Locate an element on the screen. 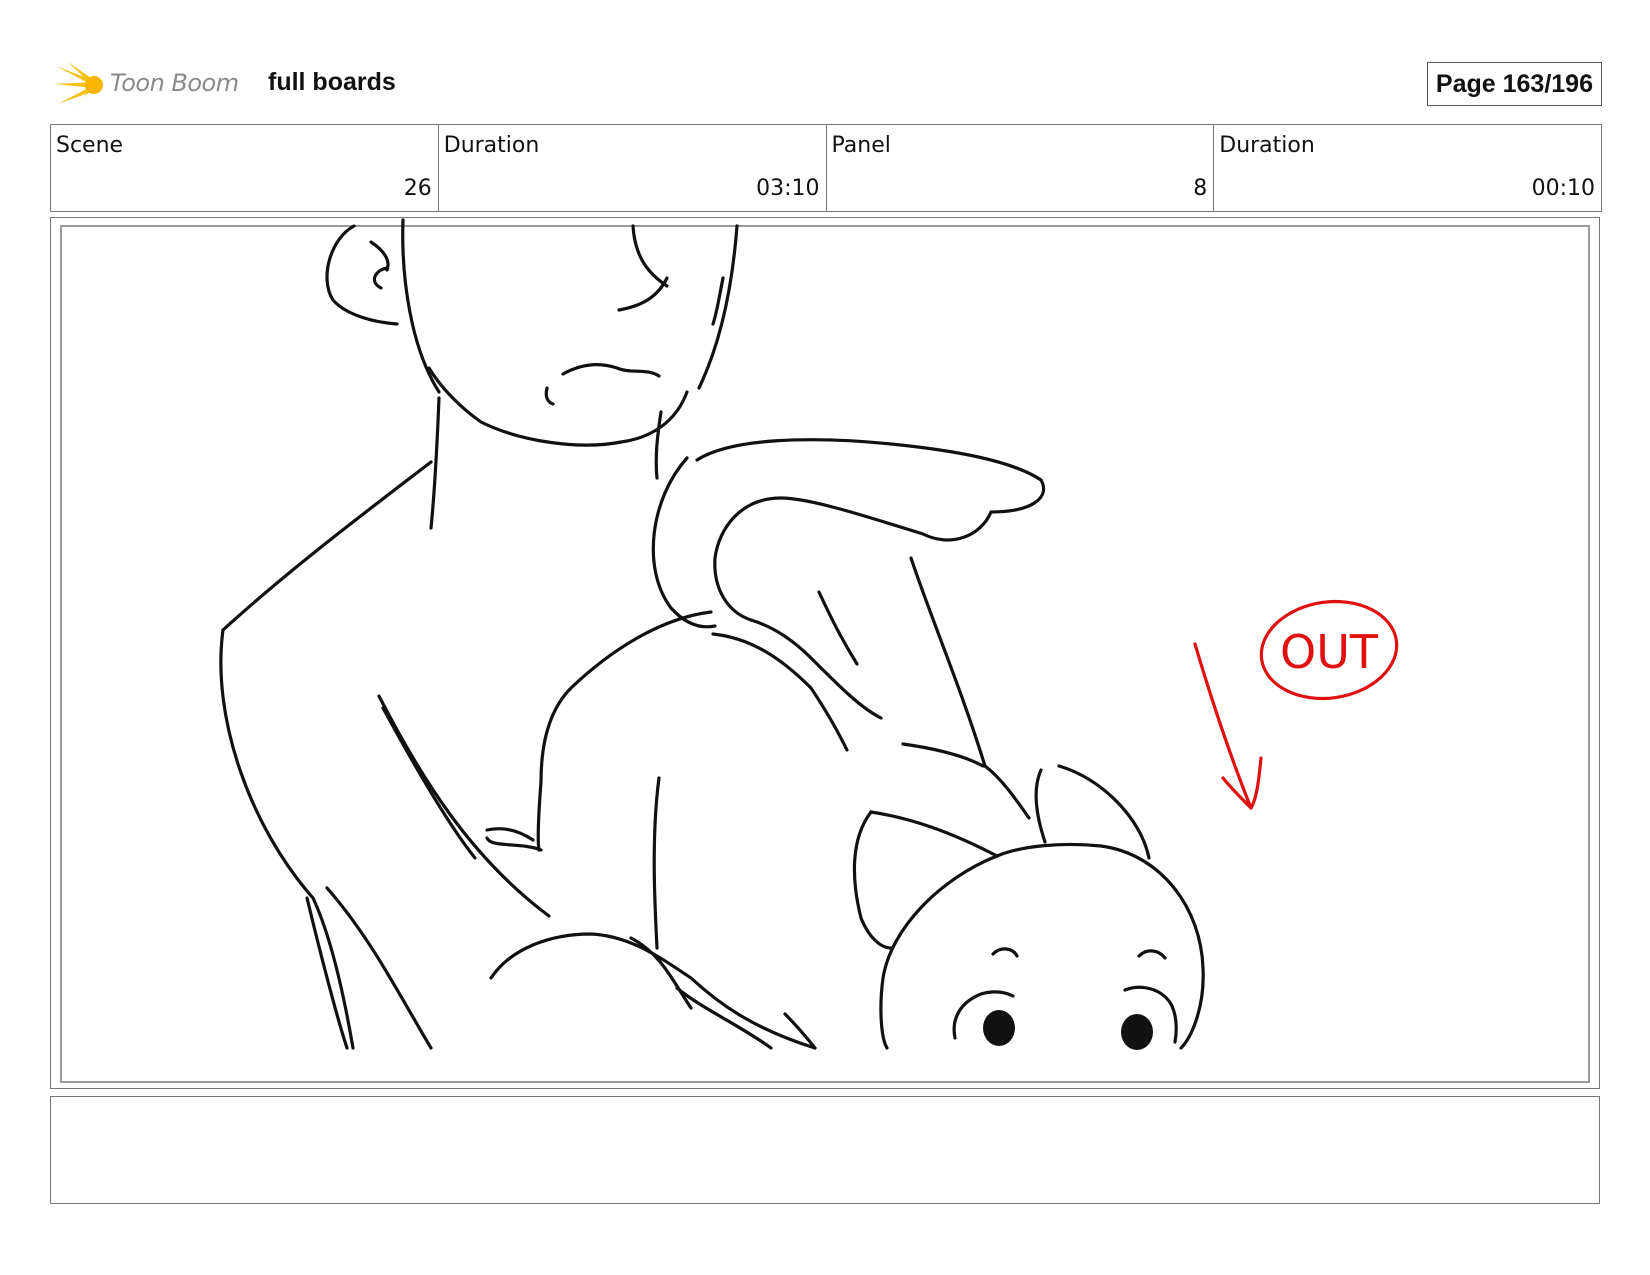 This screenshot has height=1275, width=1650. panel-duration-cell: Duration 00:10 is located at coordinates (1407, 168).